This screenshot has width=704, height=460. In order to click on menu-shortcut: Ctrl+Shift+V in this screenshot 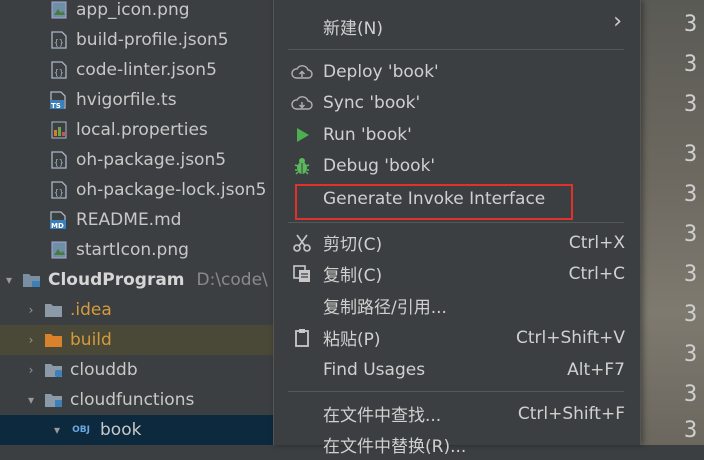, I will do `click(570, 337)`.